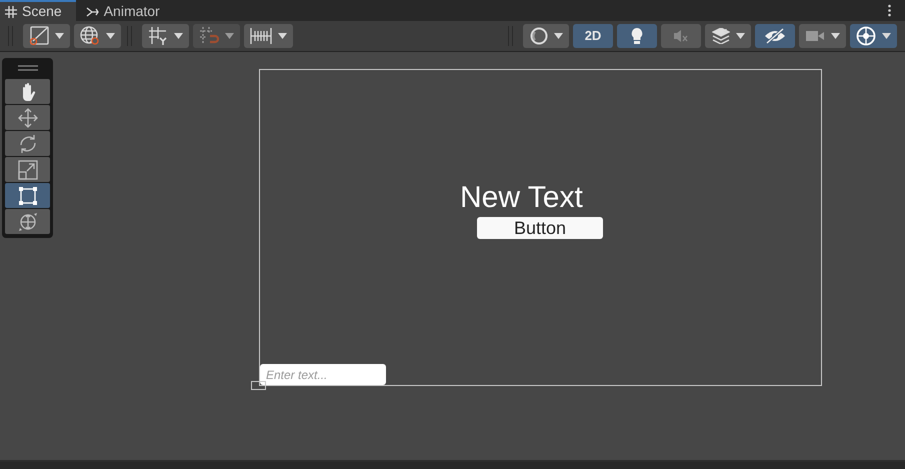 This screenshot has height=469, width=905. I want to click on text-label: New Text, so click(521, 198).